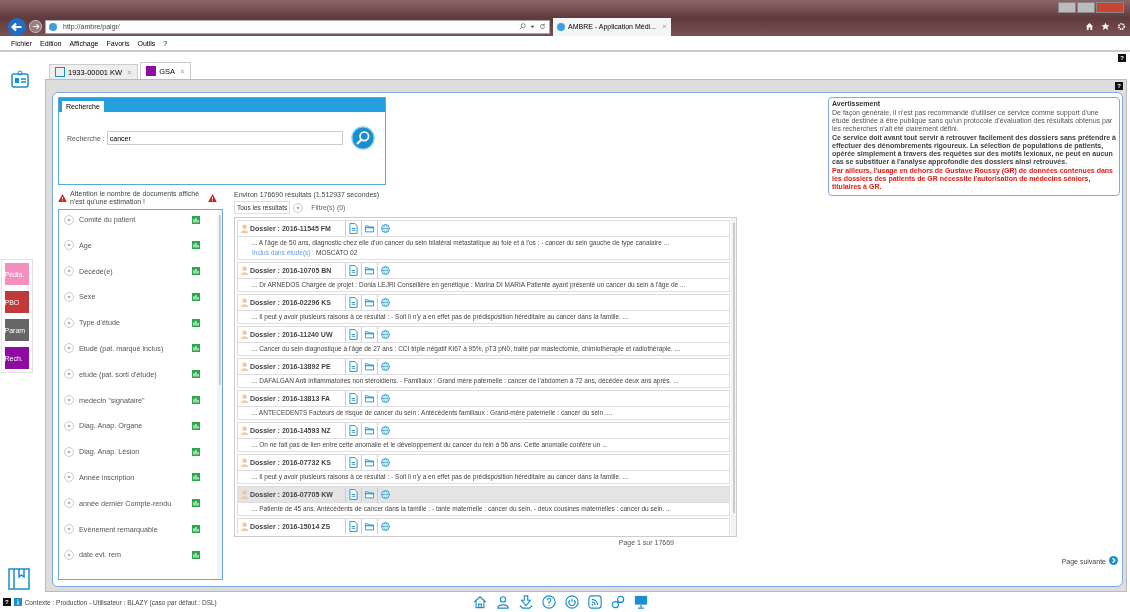 This screenshot has width=1130, height=612. What do you see at coordinates (17, 602) in the screenshot?
I see `info-icon` at bounding box center [17, 602].